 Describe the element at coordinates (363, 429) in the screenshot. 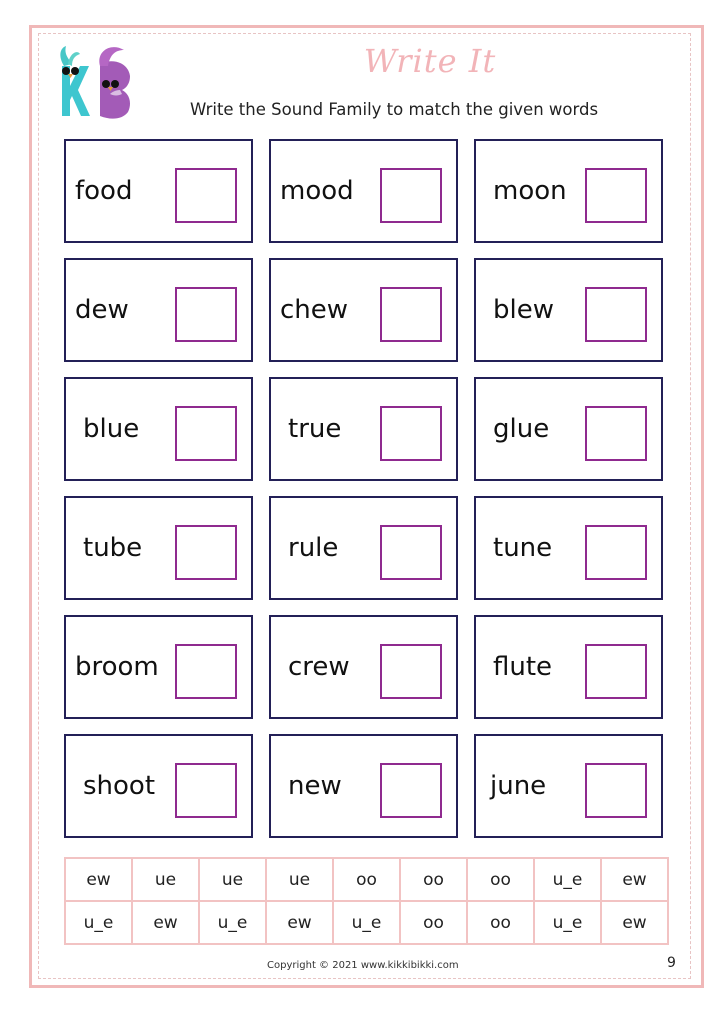

I see `word-card: true` at that location.